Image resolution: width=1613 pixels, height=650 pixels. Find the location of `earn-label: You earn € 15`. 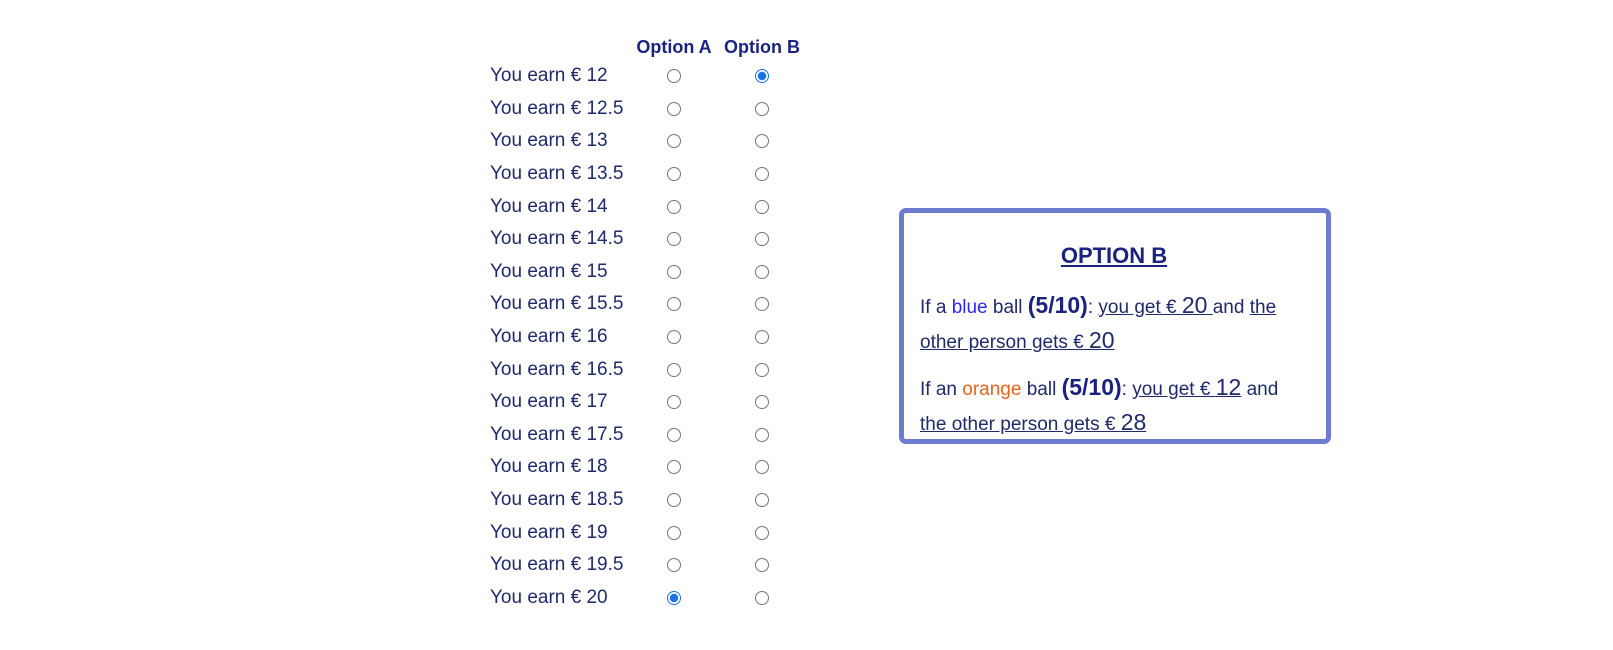

earn-label: You earn € 15 is located at coordinates (549, 271).